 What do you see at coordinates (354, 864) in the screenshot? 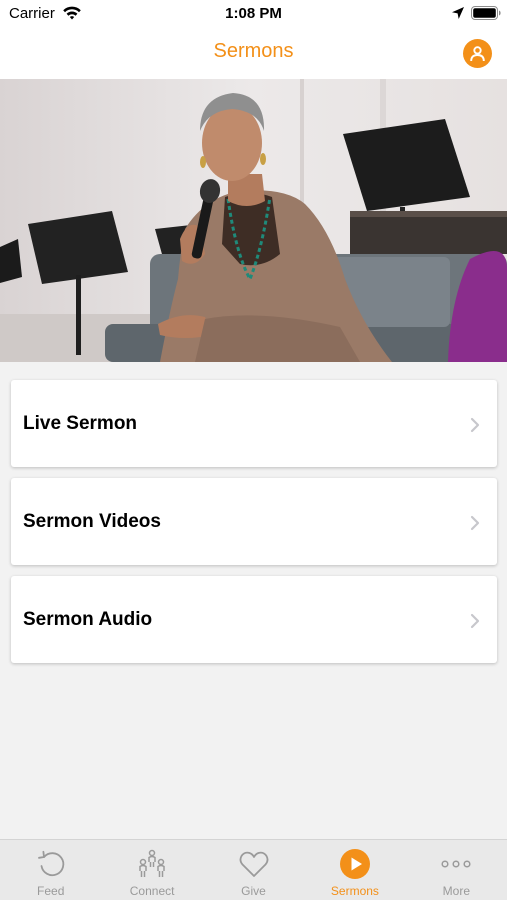
I see `play-icon` at bounding box center [354, 864].